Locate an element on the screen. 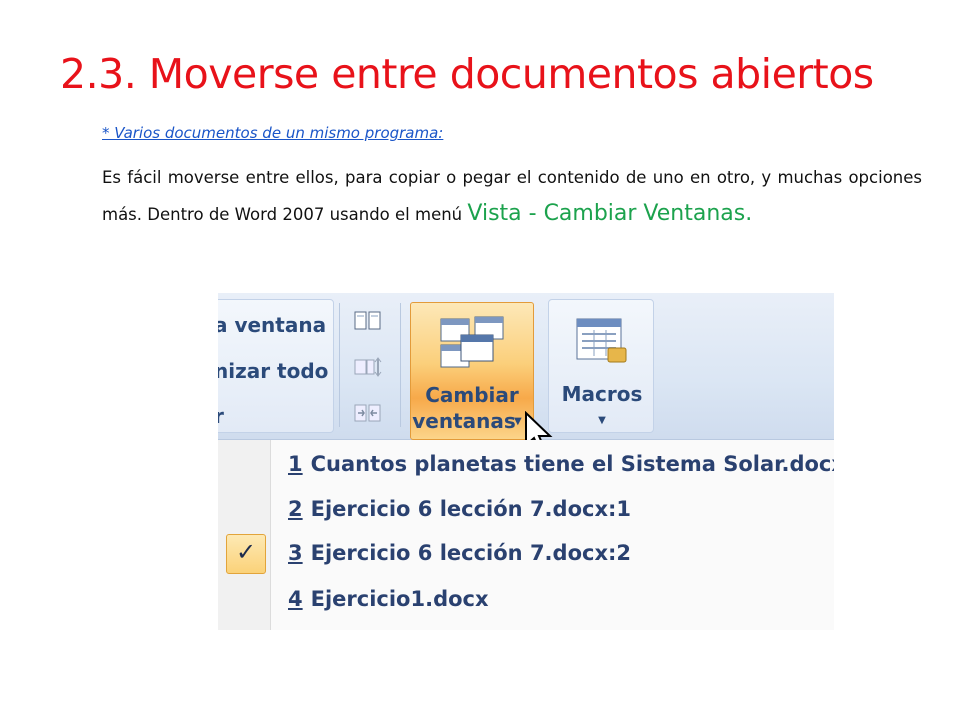 The width and height of the screenshot is (960, 720). switch-windows-label-line2: ventanas is located at coordinates (464, 421).